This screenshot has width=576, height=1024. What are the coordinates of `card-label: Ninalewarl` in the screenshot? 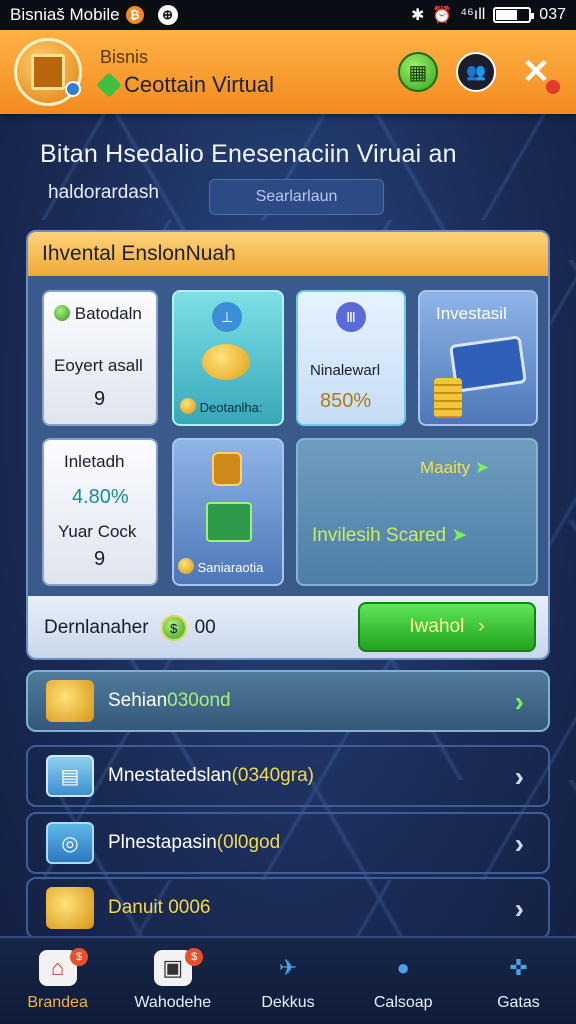 It's located at (345, 370).